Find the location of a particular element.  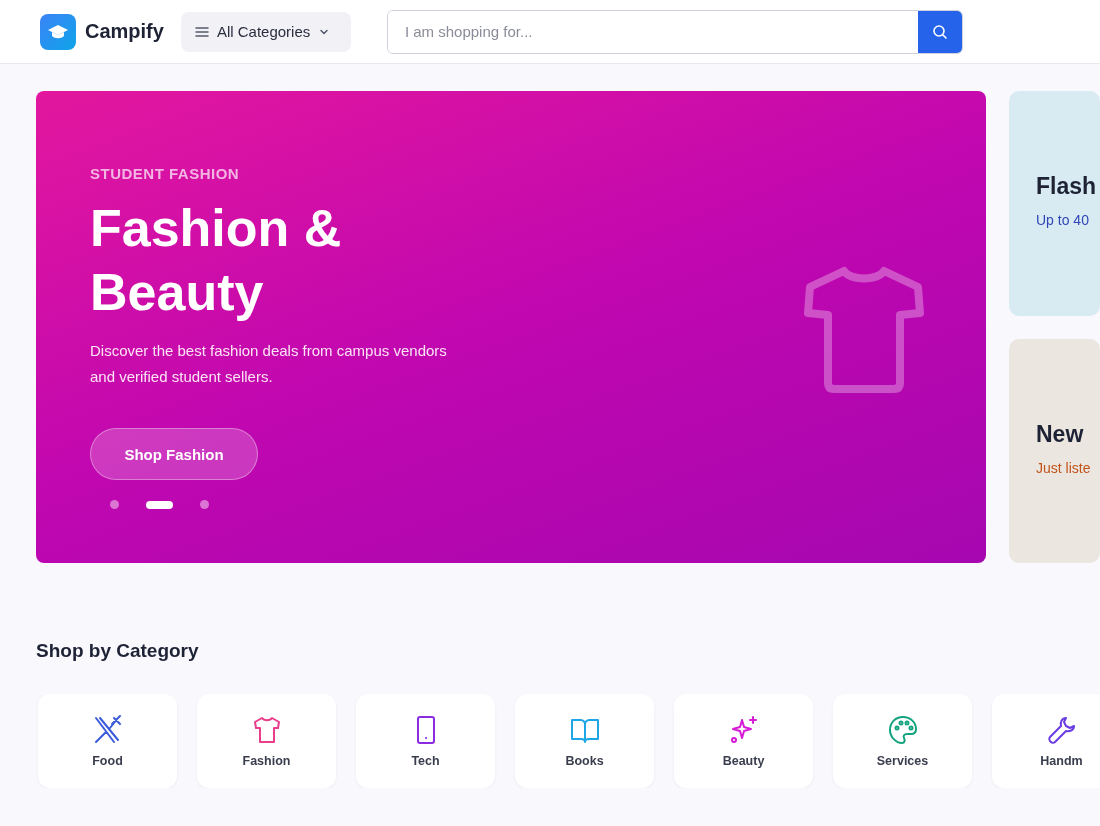

category-card: Handm is located at coordinates (1046, 741).